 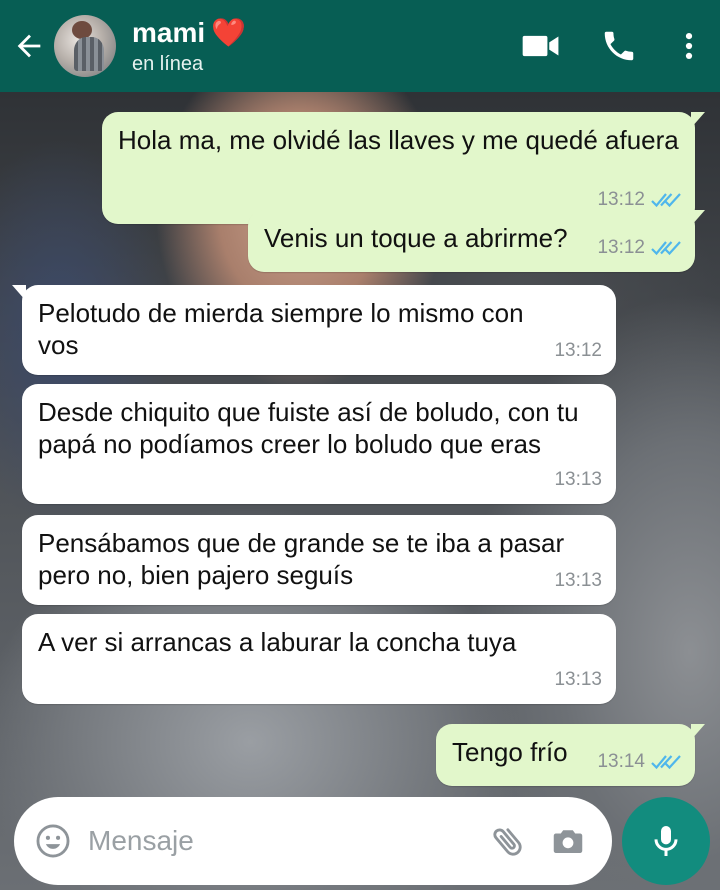 What do you see at coordinates (570, 755) in the screenshot?
I see `outgoing-message: Tengo frío 13:14` at bounding box center [570, 755].